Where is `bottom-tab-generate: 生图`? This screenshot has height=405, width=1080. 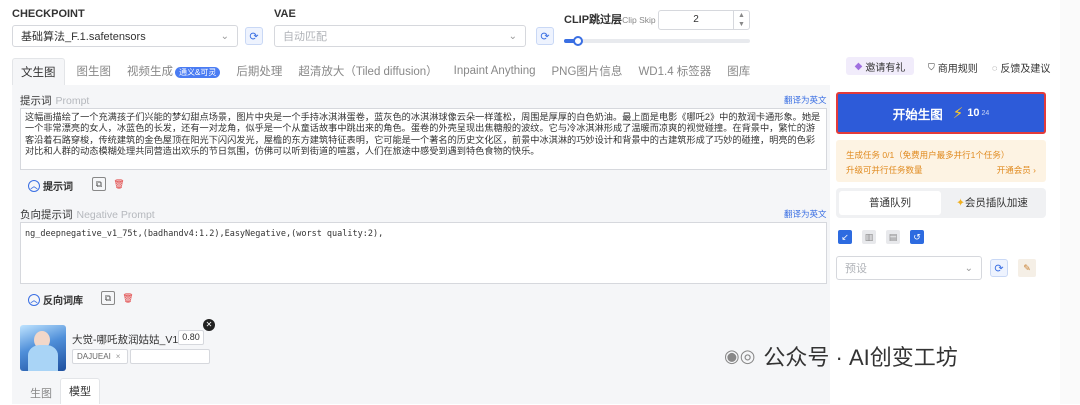 bottom-tab-generate: 生图 is located at coordinates (41, 393).